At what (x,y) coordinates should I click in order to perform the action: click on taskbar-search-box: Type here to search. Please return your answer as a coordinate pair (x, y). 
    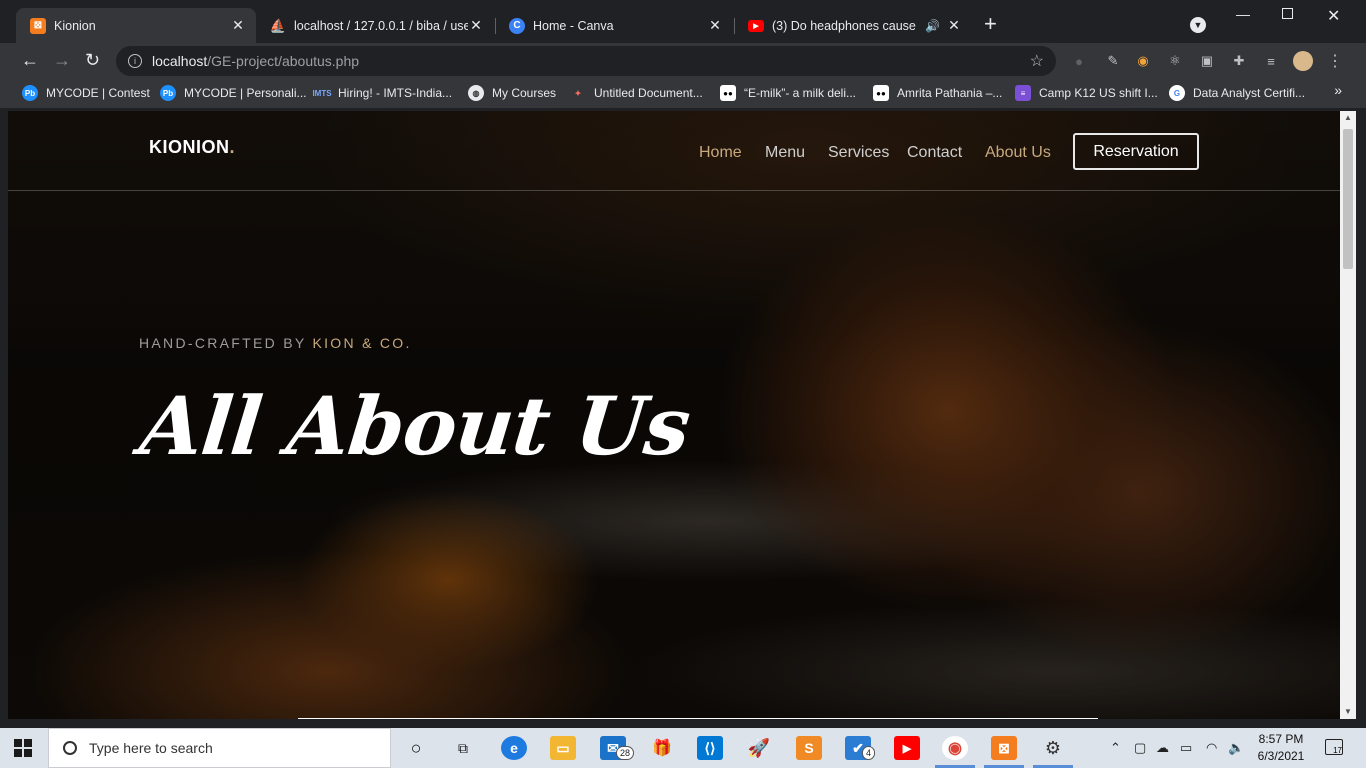
    Looking at the image, I should click on (219, 748).